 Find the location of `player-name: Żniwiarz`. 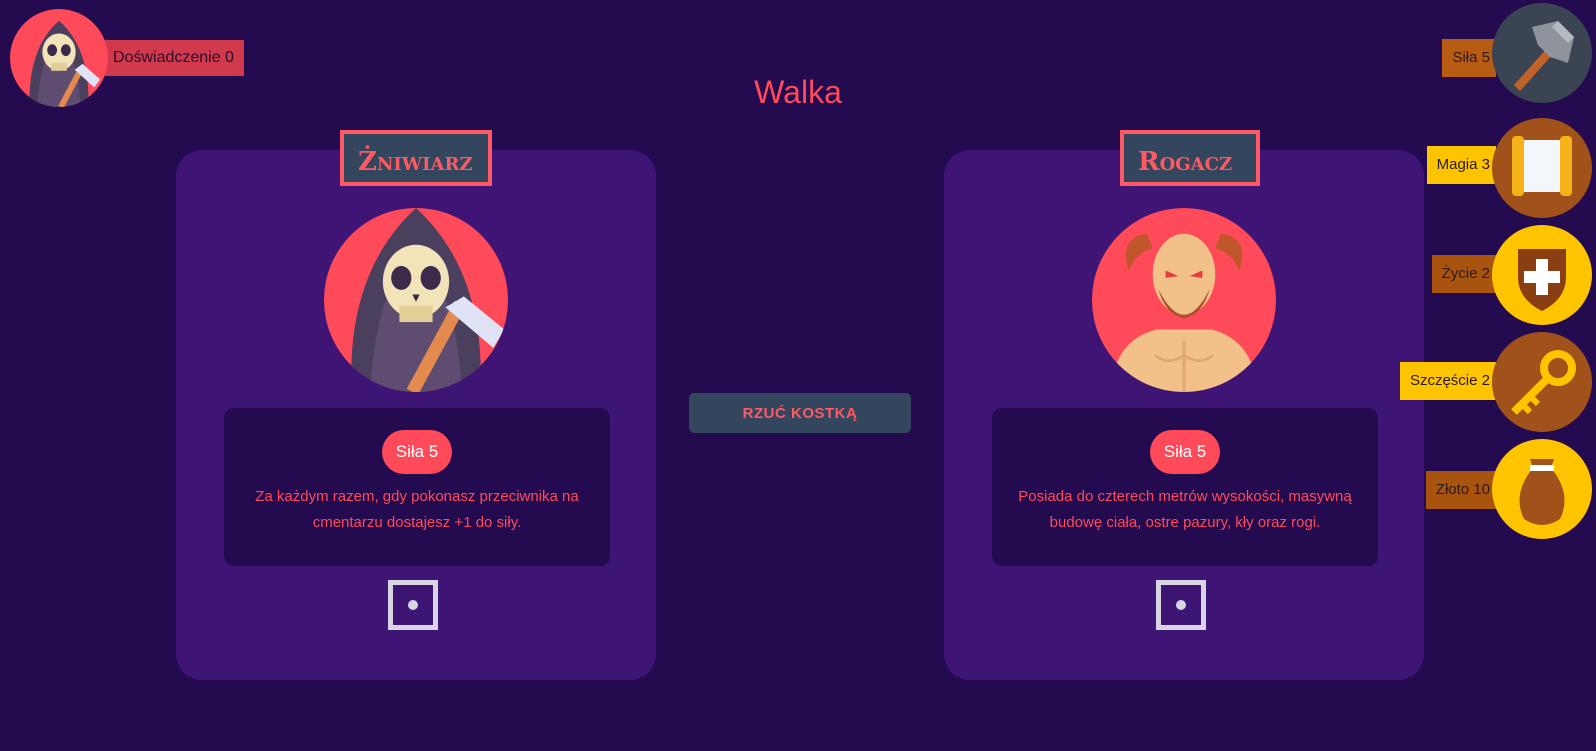

player-name: Żniwiarz is located at coordinates (416, 158).